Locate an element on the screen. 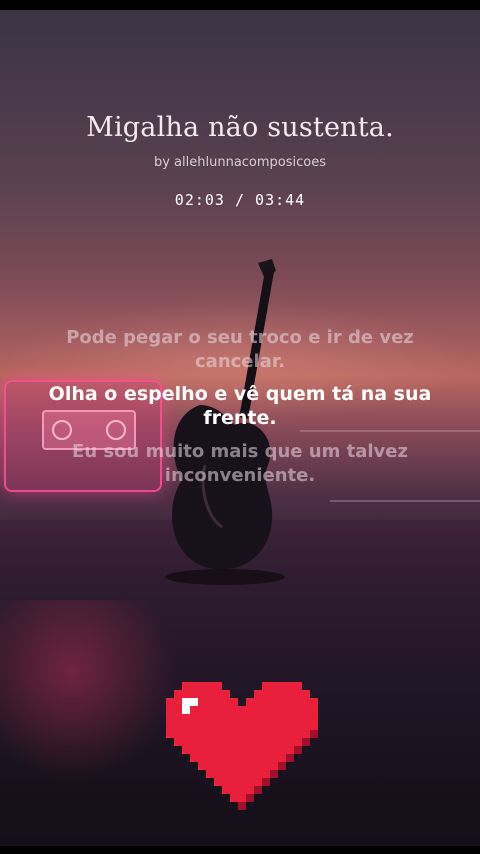 This screenshot has width=480, height=854. railing is located at coordinates (390, 431).